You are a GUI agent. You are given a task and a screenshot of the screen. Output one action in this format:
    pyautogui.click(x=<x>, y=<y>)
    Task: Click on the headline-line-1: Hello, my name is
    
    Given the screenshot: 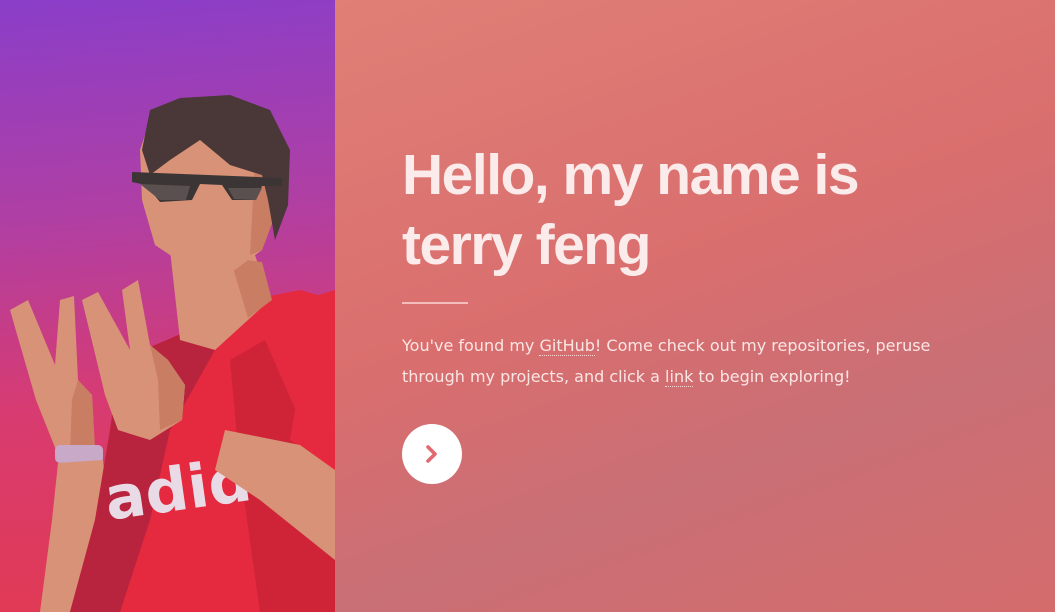 What is the action you would take?
    pyautogui.click(x=631, y=175)
    